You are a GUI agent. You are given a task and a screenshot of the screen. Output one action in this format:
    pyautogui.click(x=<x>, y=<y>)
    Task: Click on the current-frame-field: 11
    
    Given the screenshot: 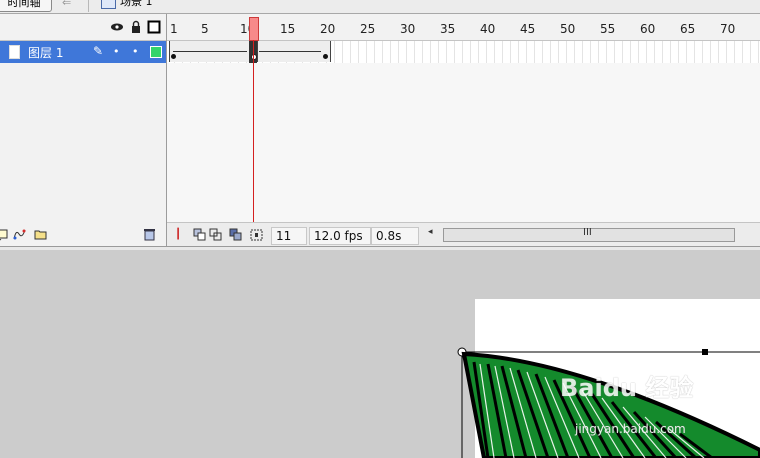 What is the action you would take?
    pyautogui.click(x=289, y=236)
    